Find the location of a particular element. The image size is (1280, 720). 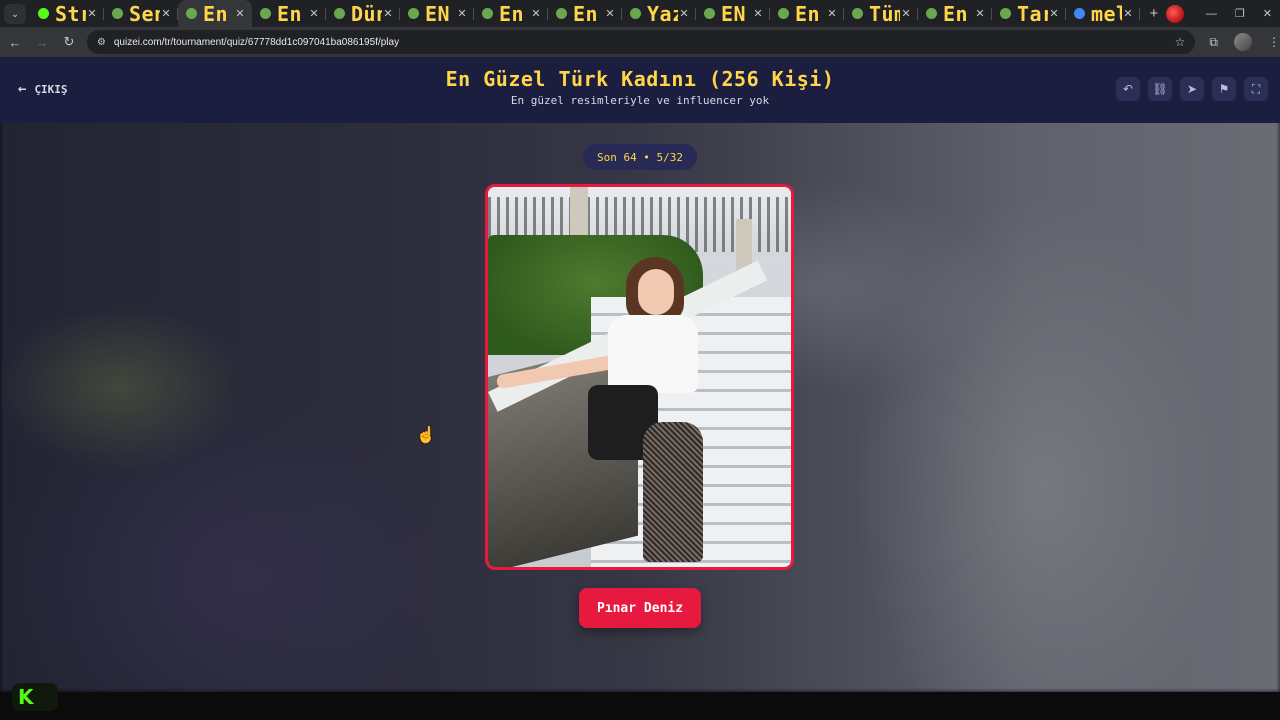

tab-title: Dünya is located at coordinates (366, 13).